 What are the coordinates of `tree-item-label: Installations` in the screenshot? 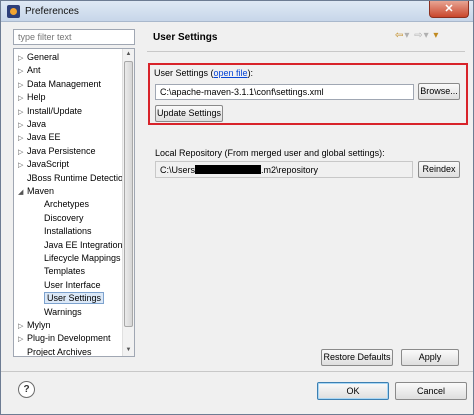 It's located at (68, 231).